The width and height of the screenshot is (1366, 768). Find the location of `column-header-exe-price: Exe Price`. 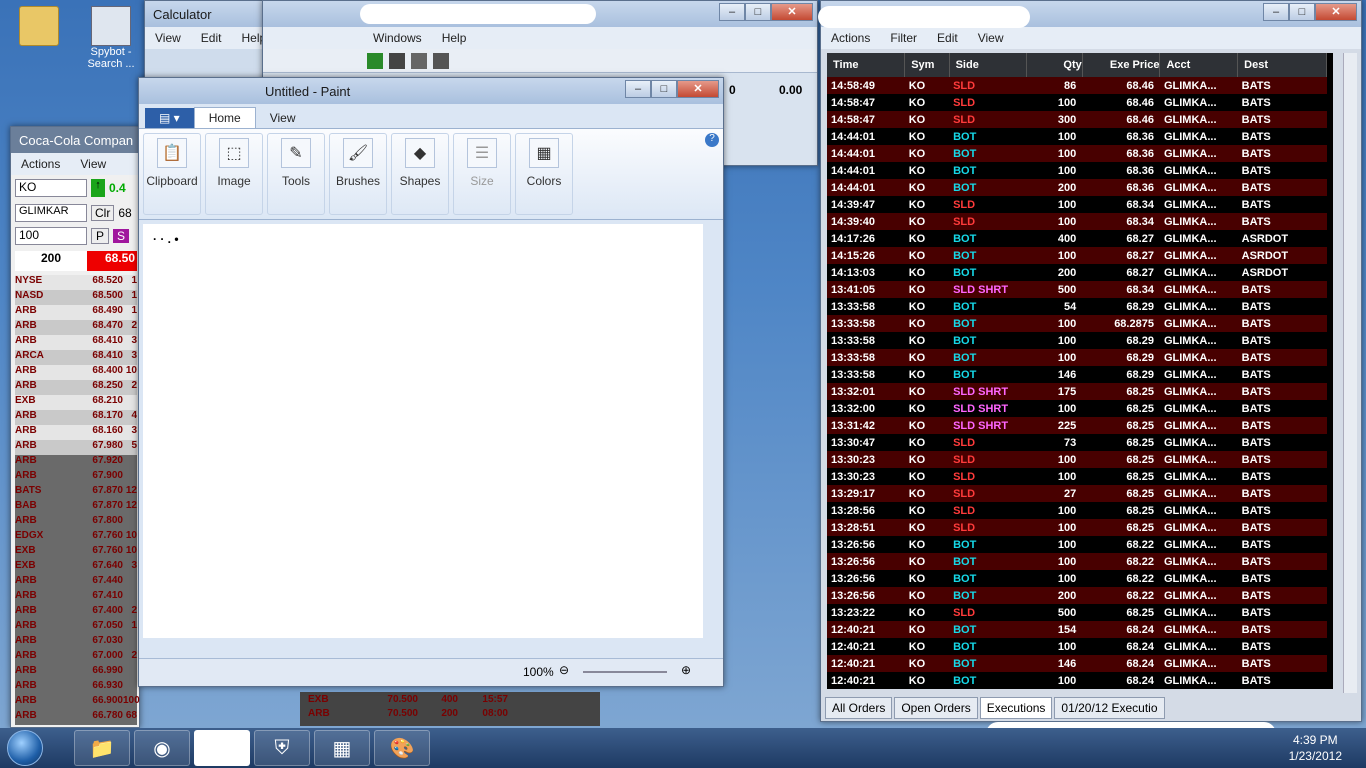

column-header-exe-price: Exe Price is located at coordinates (1121, 65).